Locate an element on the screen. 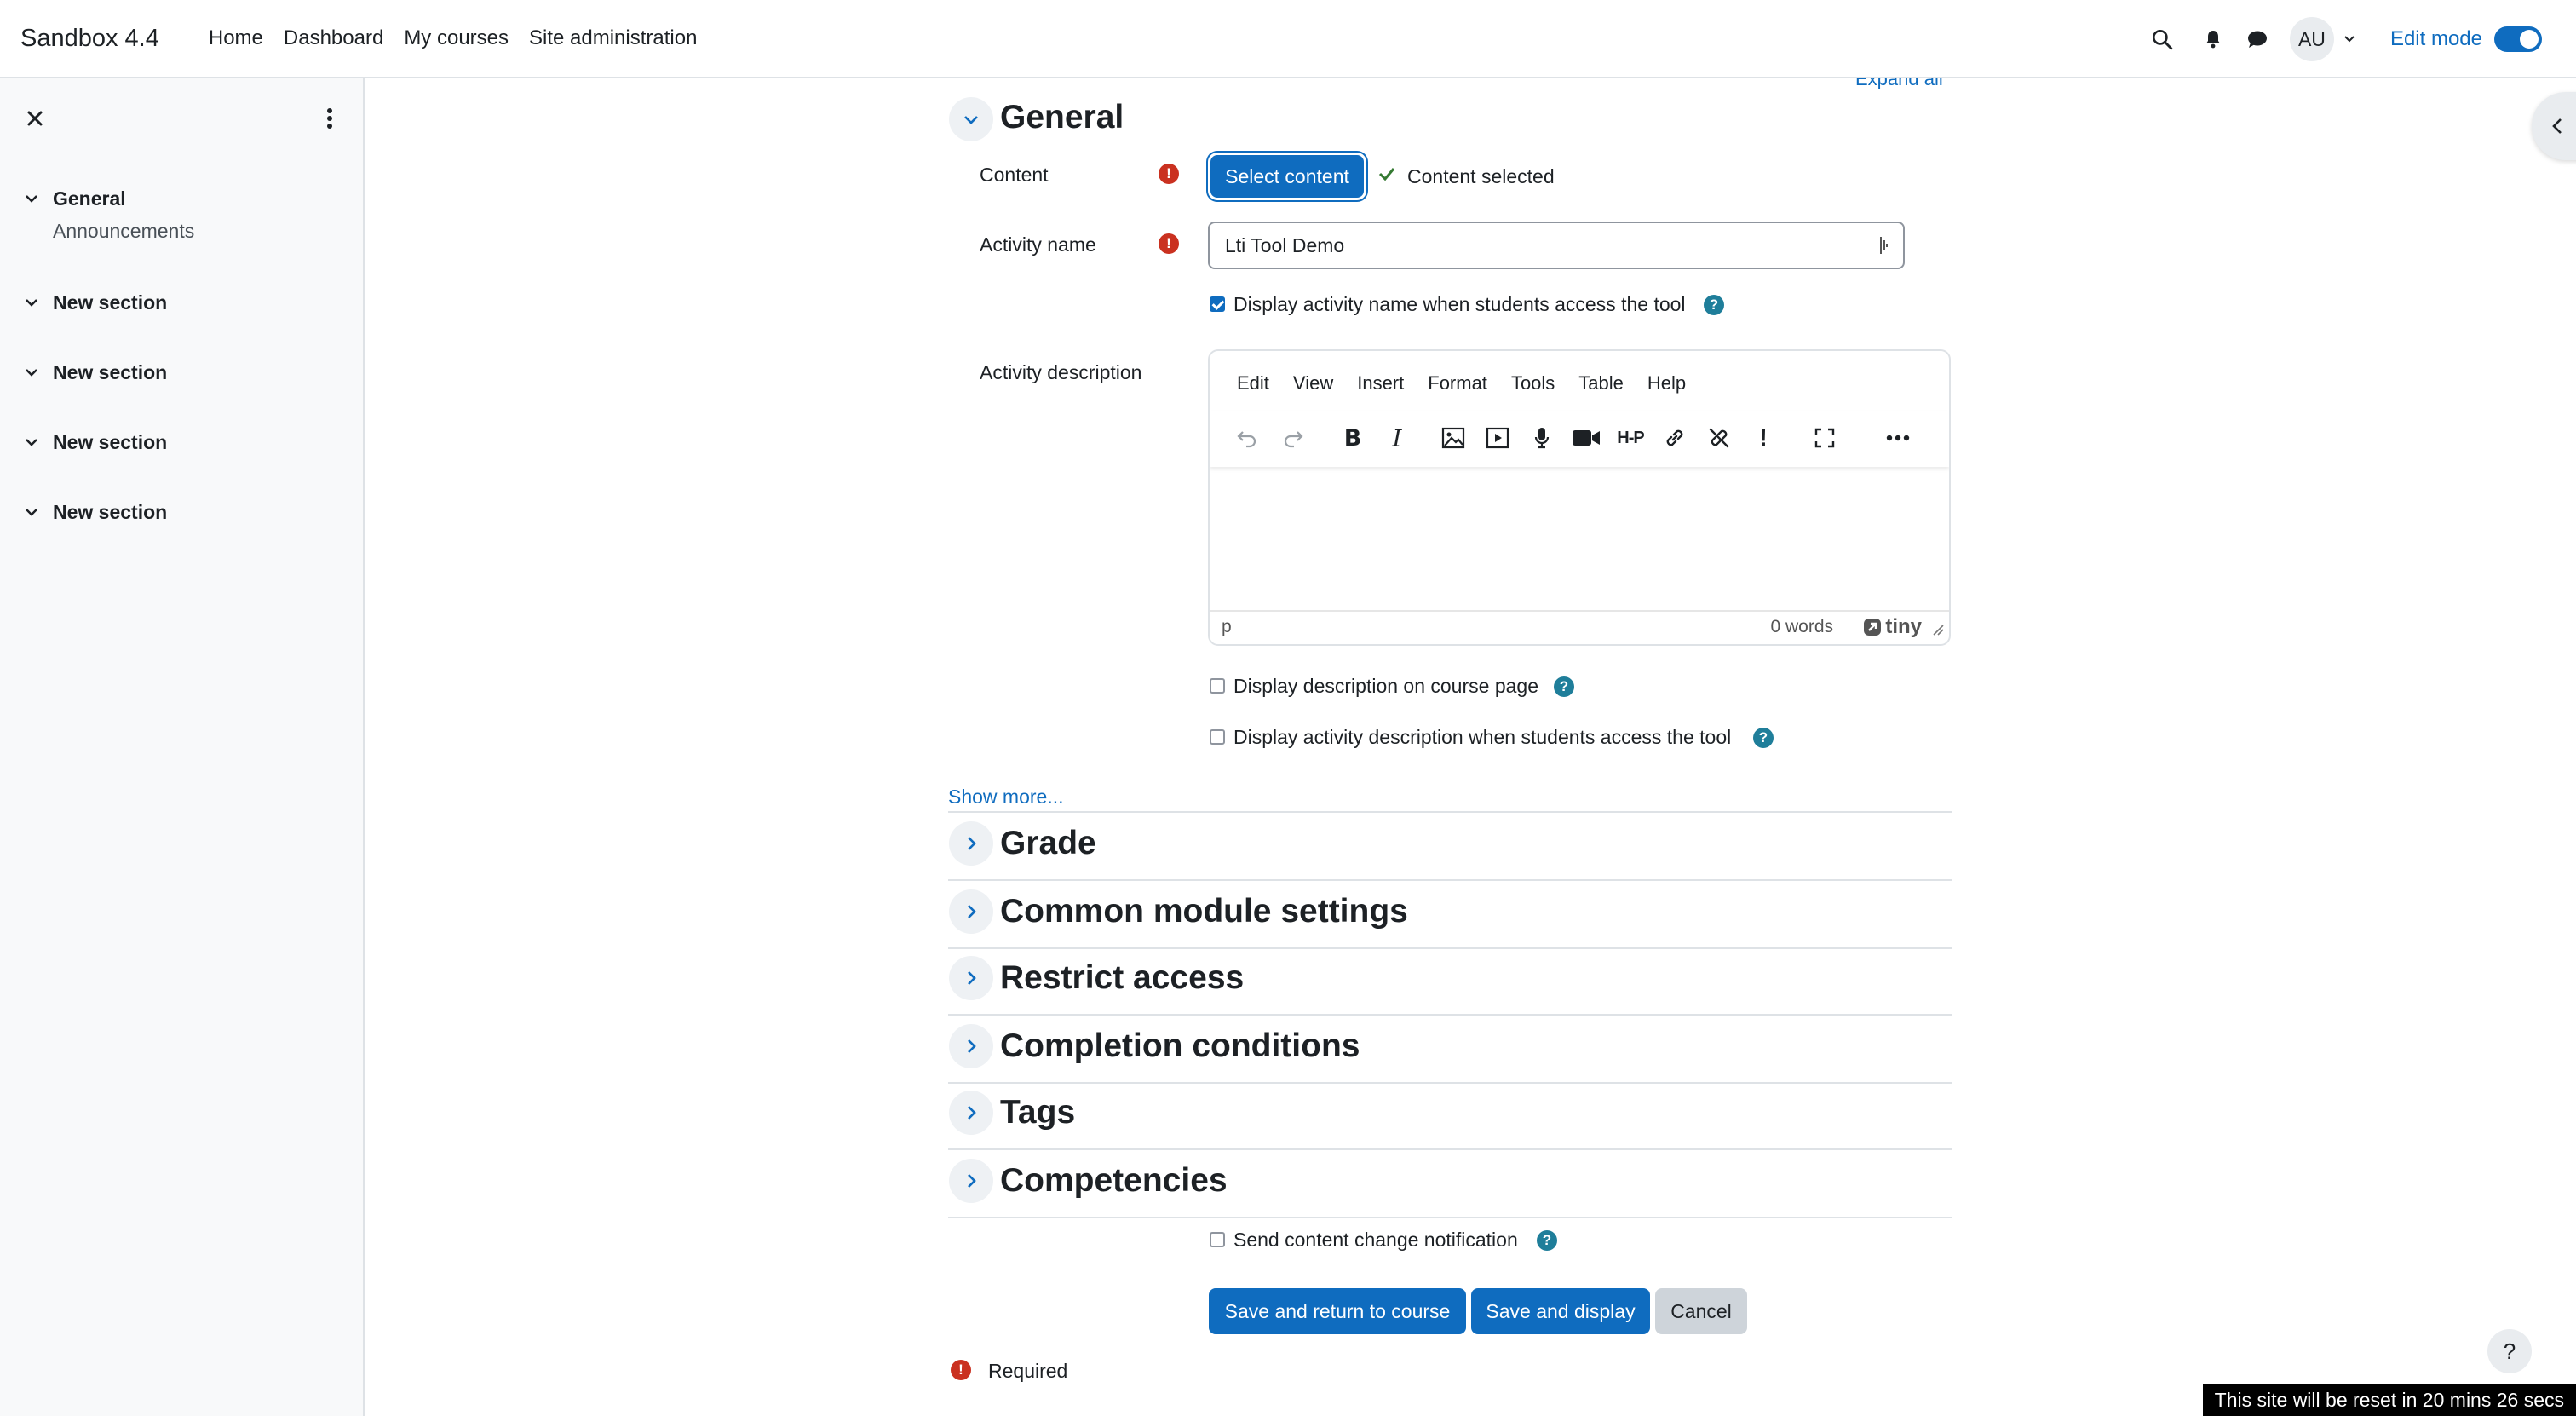 This screenshot has width=2576, height=1416. more-options-icon is located at coordinates (1898, 438).